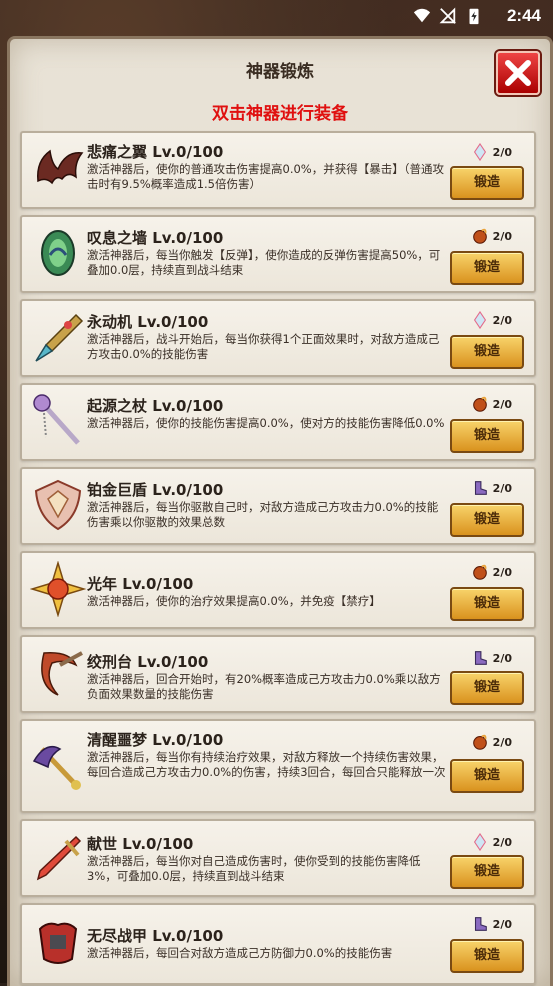 Image resolution: width=553 pixels, height=986 pixels. I want to click on artifact-name: 清醒噩梦 Lv.0/100, so click(155, 740).